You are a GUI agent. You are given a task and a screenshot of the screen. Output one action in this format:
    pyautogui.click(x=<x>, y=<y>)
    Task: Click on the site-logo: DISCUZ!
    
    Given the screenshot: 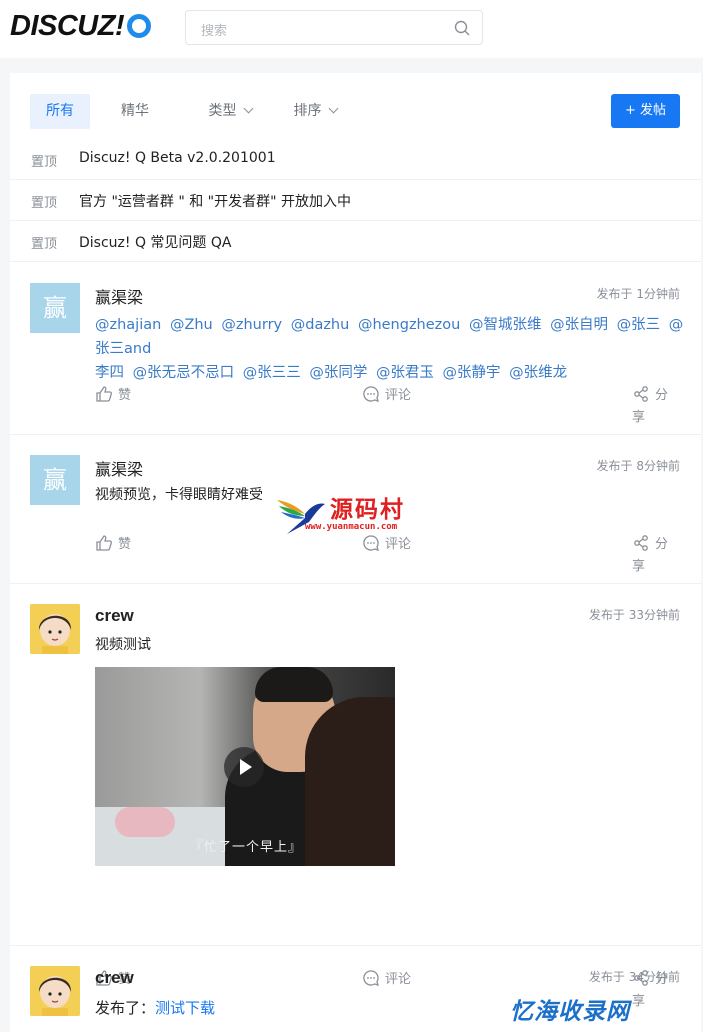 What is the action you would take?
    pyautogui.click(x=81, y=26)
    